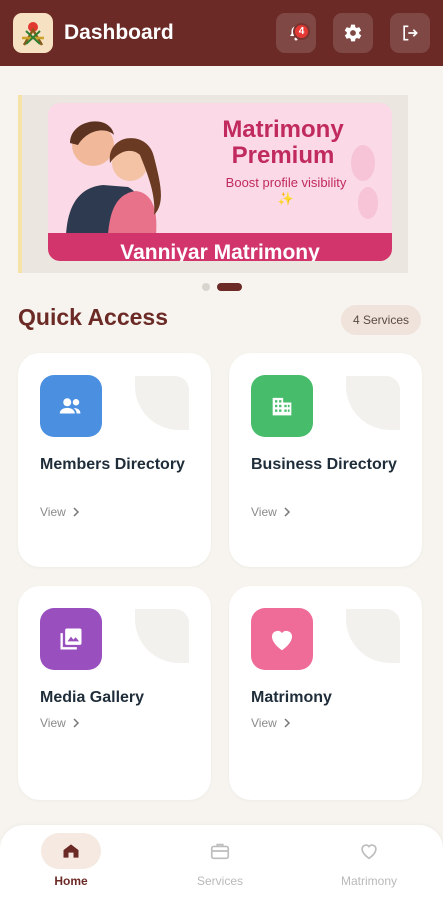 Image resolution: width=443 pixels, height=900 pixels. What do you see at coordinates (368, 881) in the screenshot?
I see `nav-label: Matrimony` at bounding box center [368, 881].